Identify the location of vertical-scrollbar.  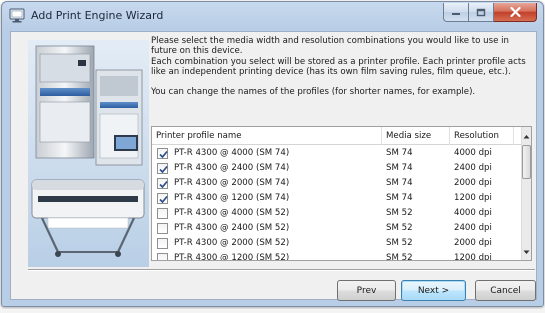
(526, 193).